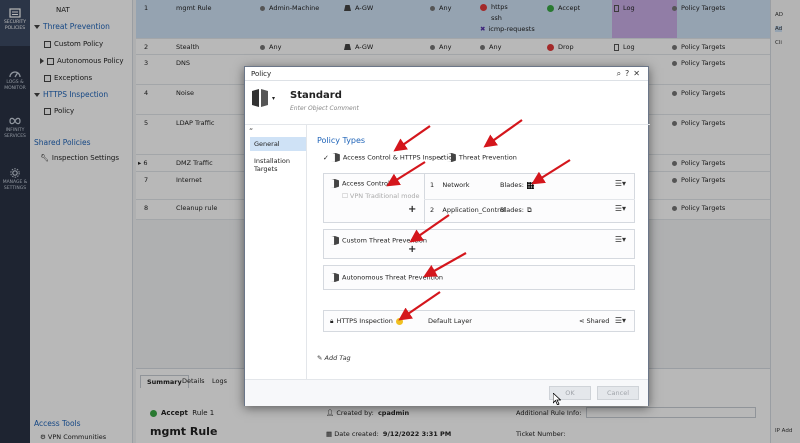  What do you see at coordinates (450, 185) in the screenshot?
I see `layer-row: 1 Network` at bounding box center [450, 185].